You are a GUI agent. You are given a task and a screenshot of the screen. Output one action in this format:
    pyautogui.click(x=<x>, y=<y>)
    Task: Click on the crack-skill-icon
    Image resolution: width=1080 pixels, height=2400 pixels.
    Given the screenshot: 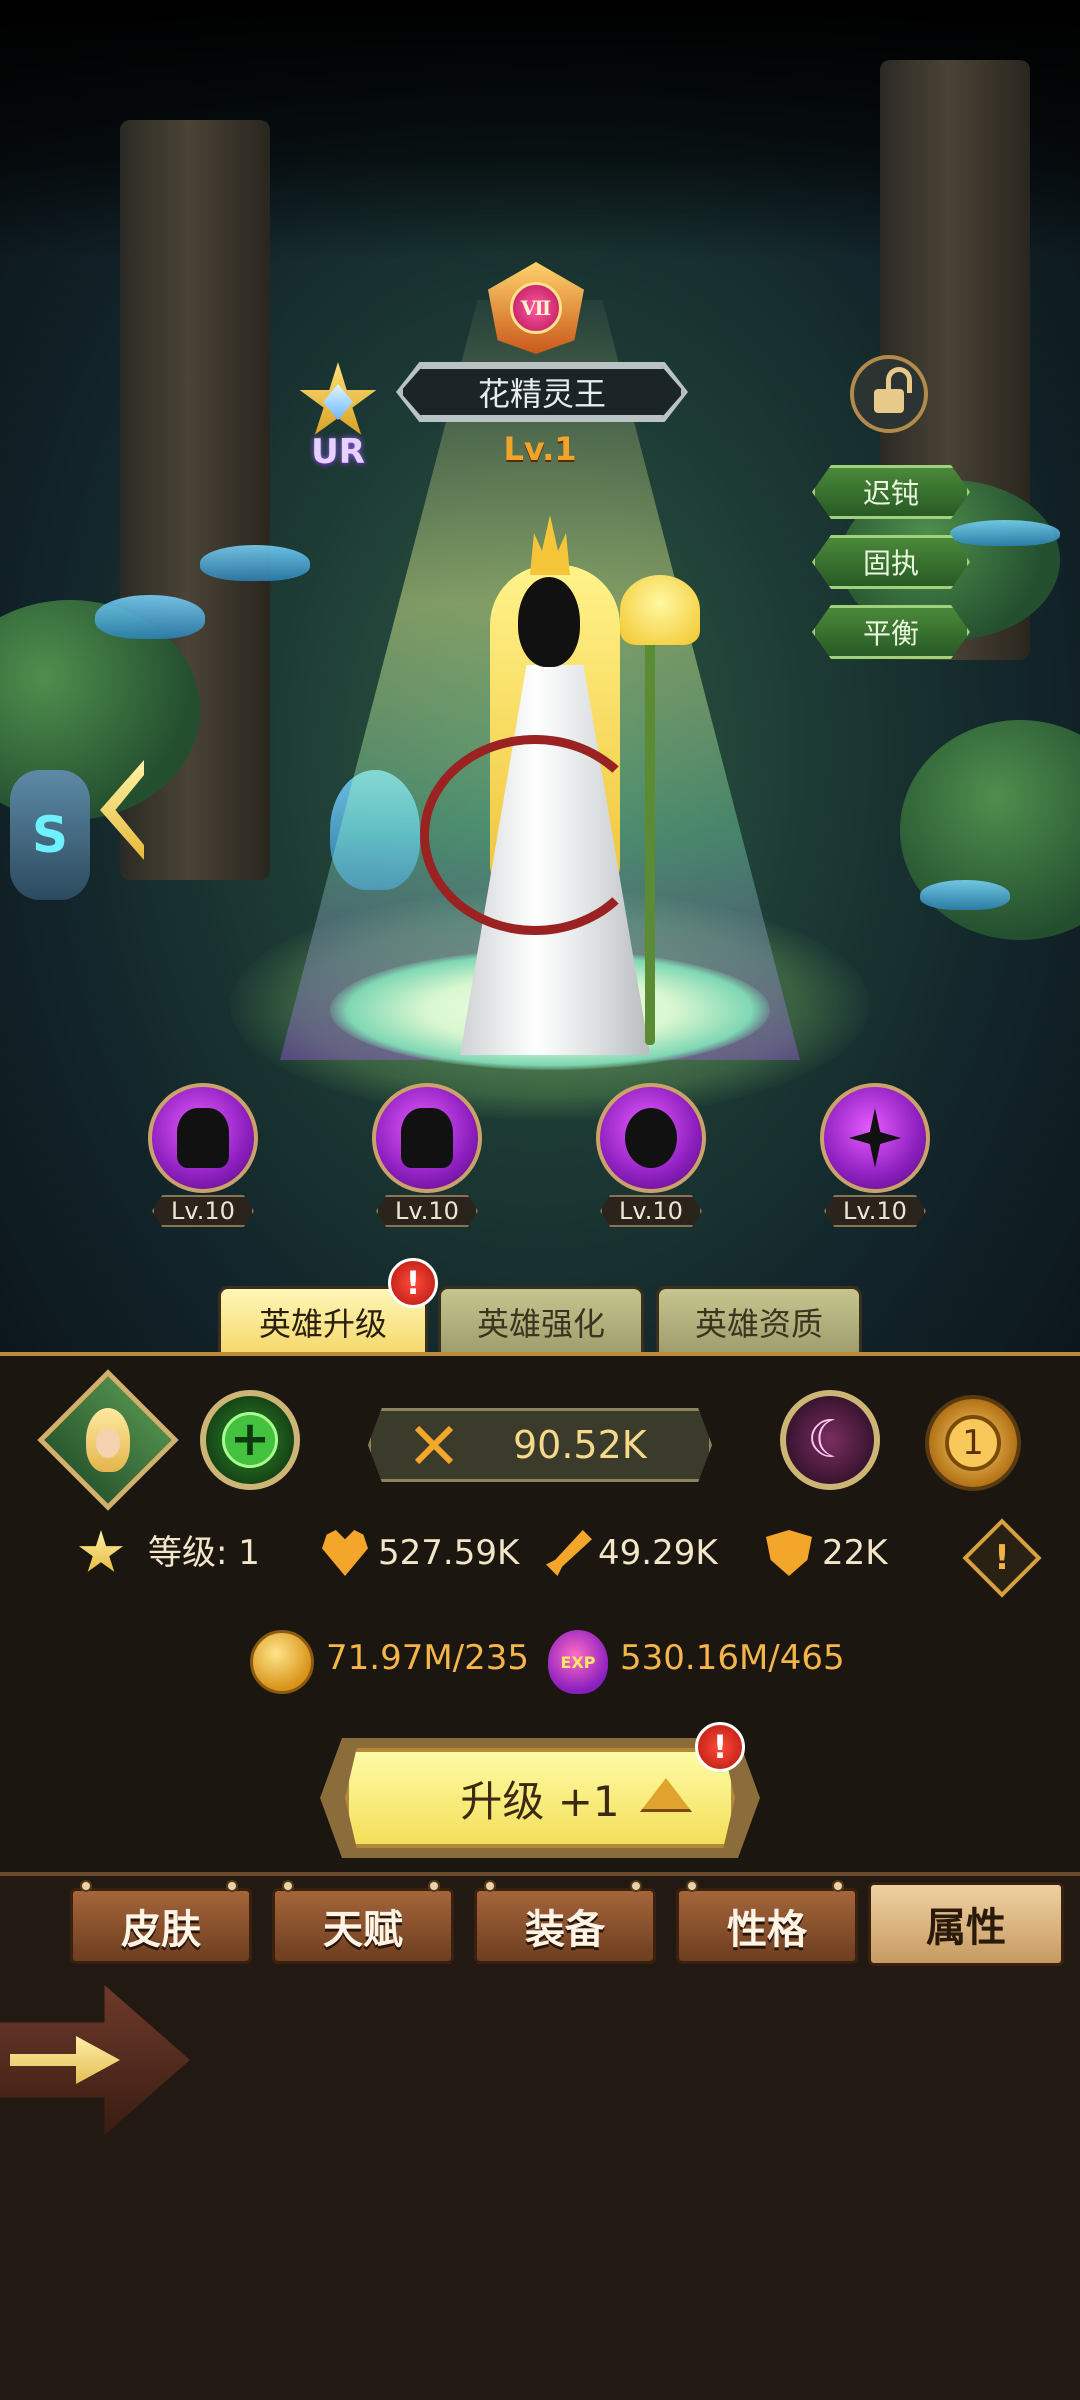 What is the action you would take?
    pyautogui.click(x=875, y=1138)
    